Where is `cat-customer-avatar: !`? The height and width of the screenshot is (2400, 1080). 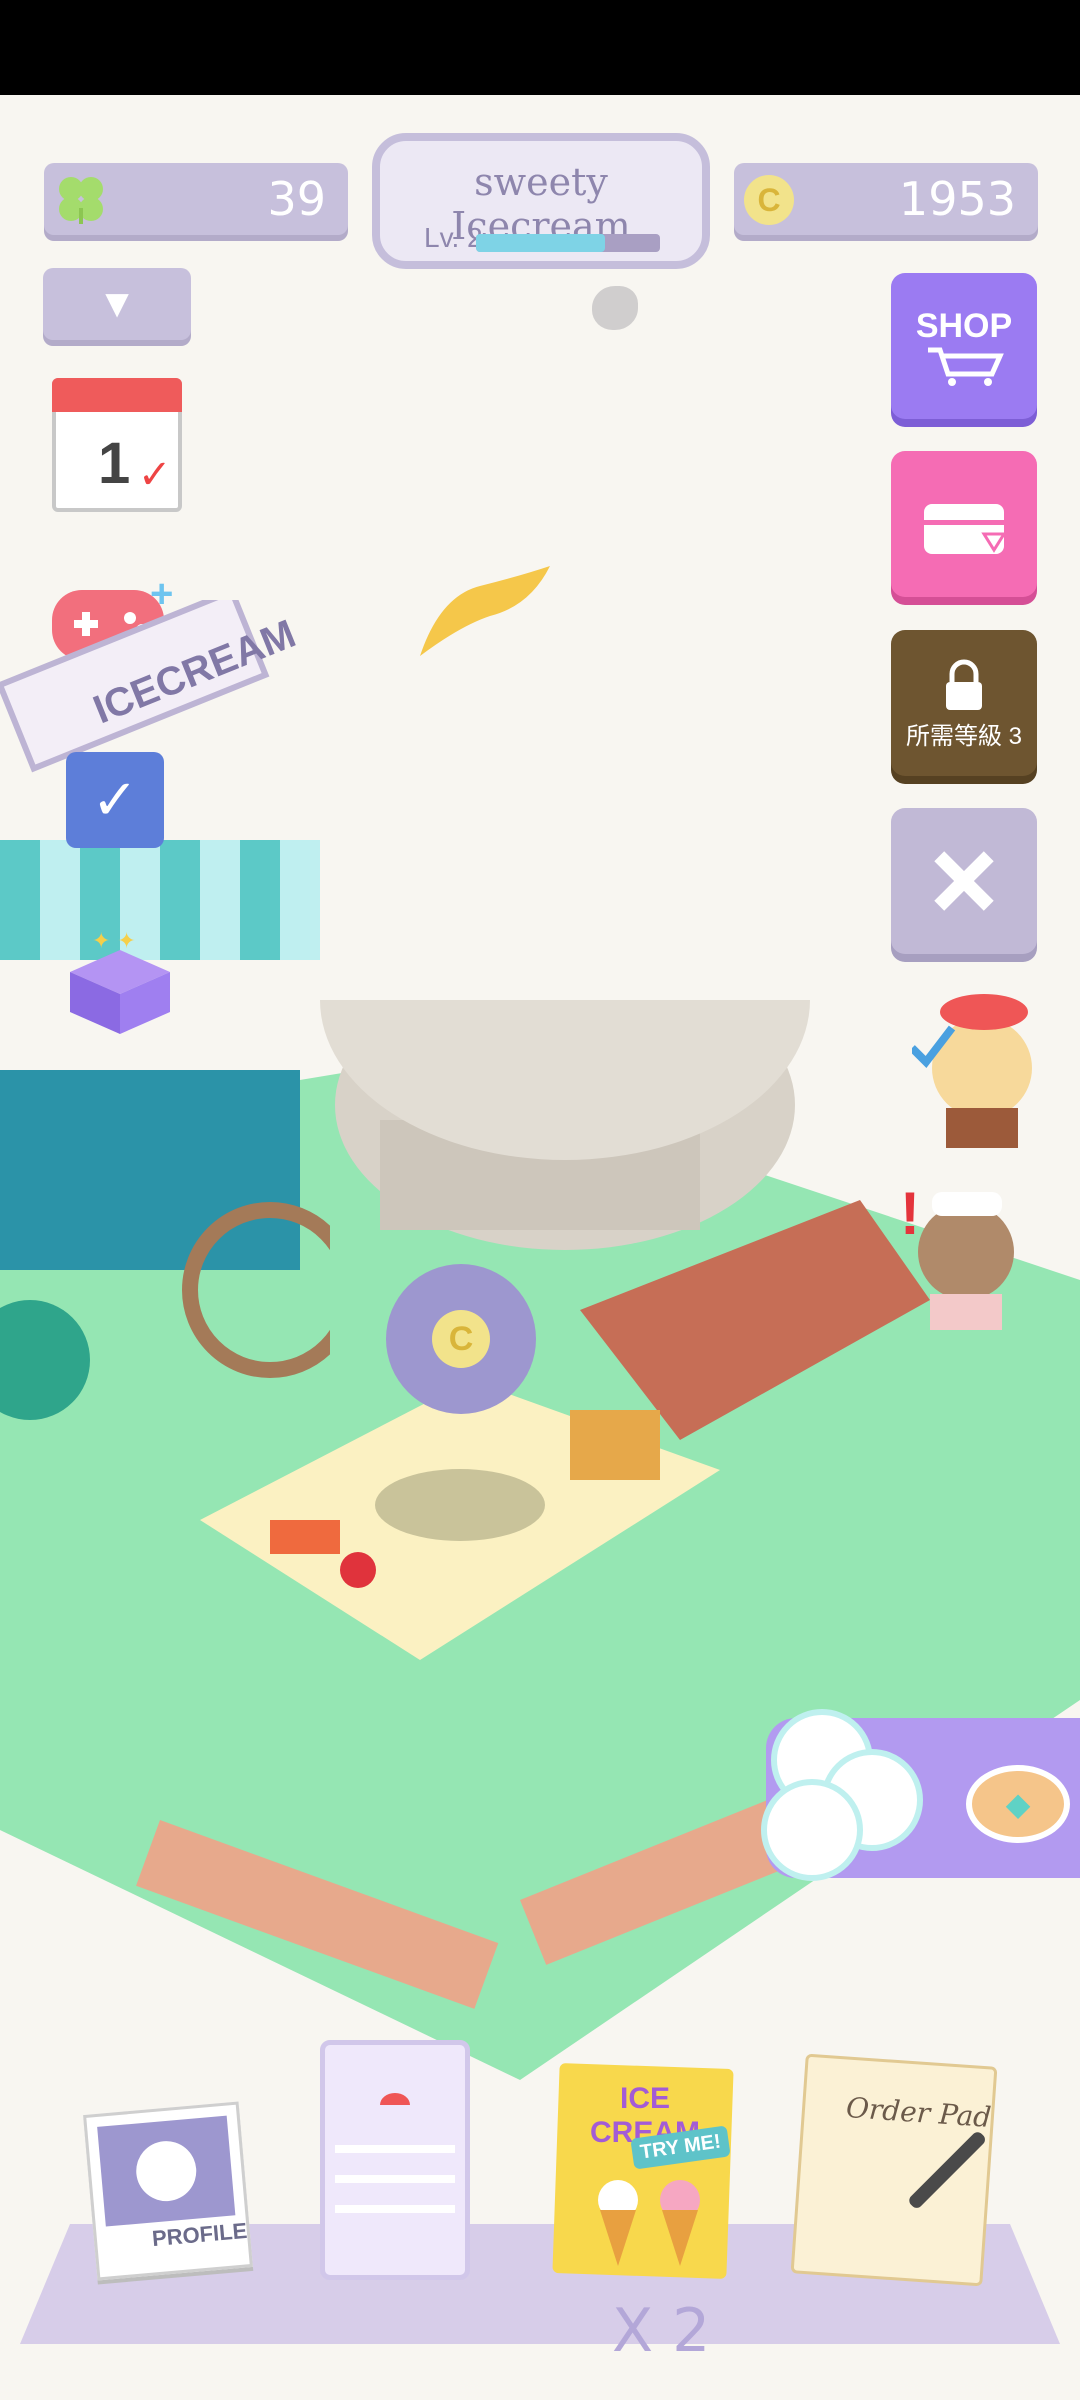
cat-customer-avatar: ! is located at coordinates (958, 1250).